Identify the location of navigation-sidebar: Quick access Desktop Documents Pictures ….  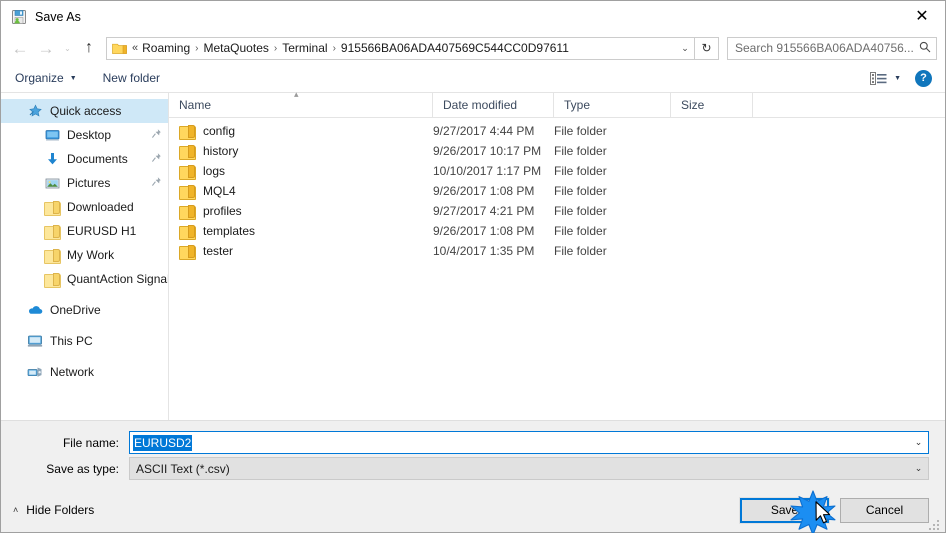
(85, 256).